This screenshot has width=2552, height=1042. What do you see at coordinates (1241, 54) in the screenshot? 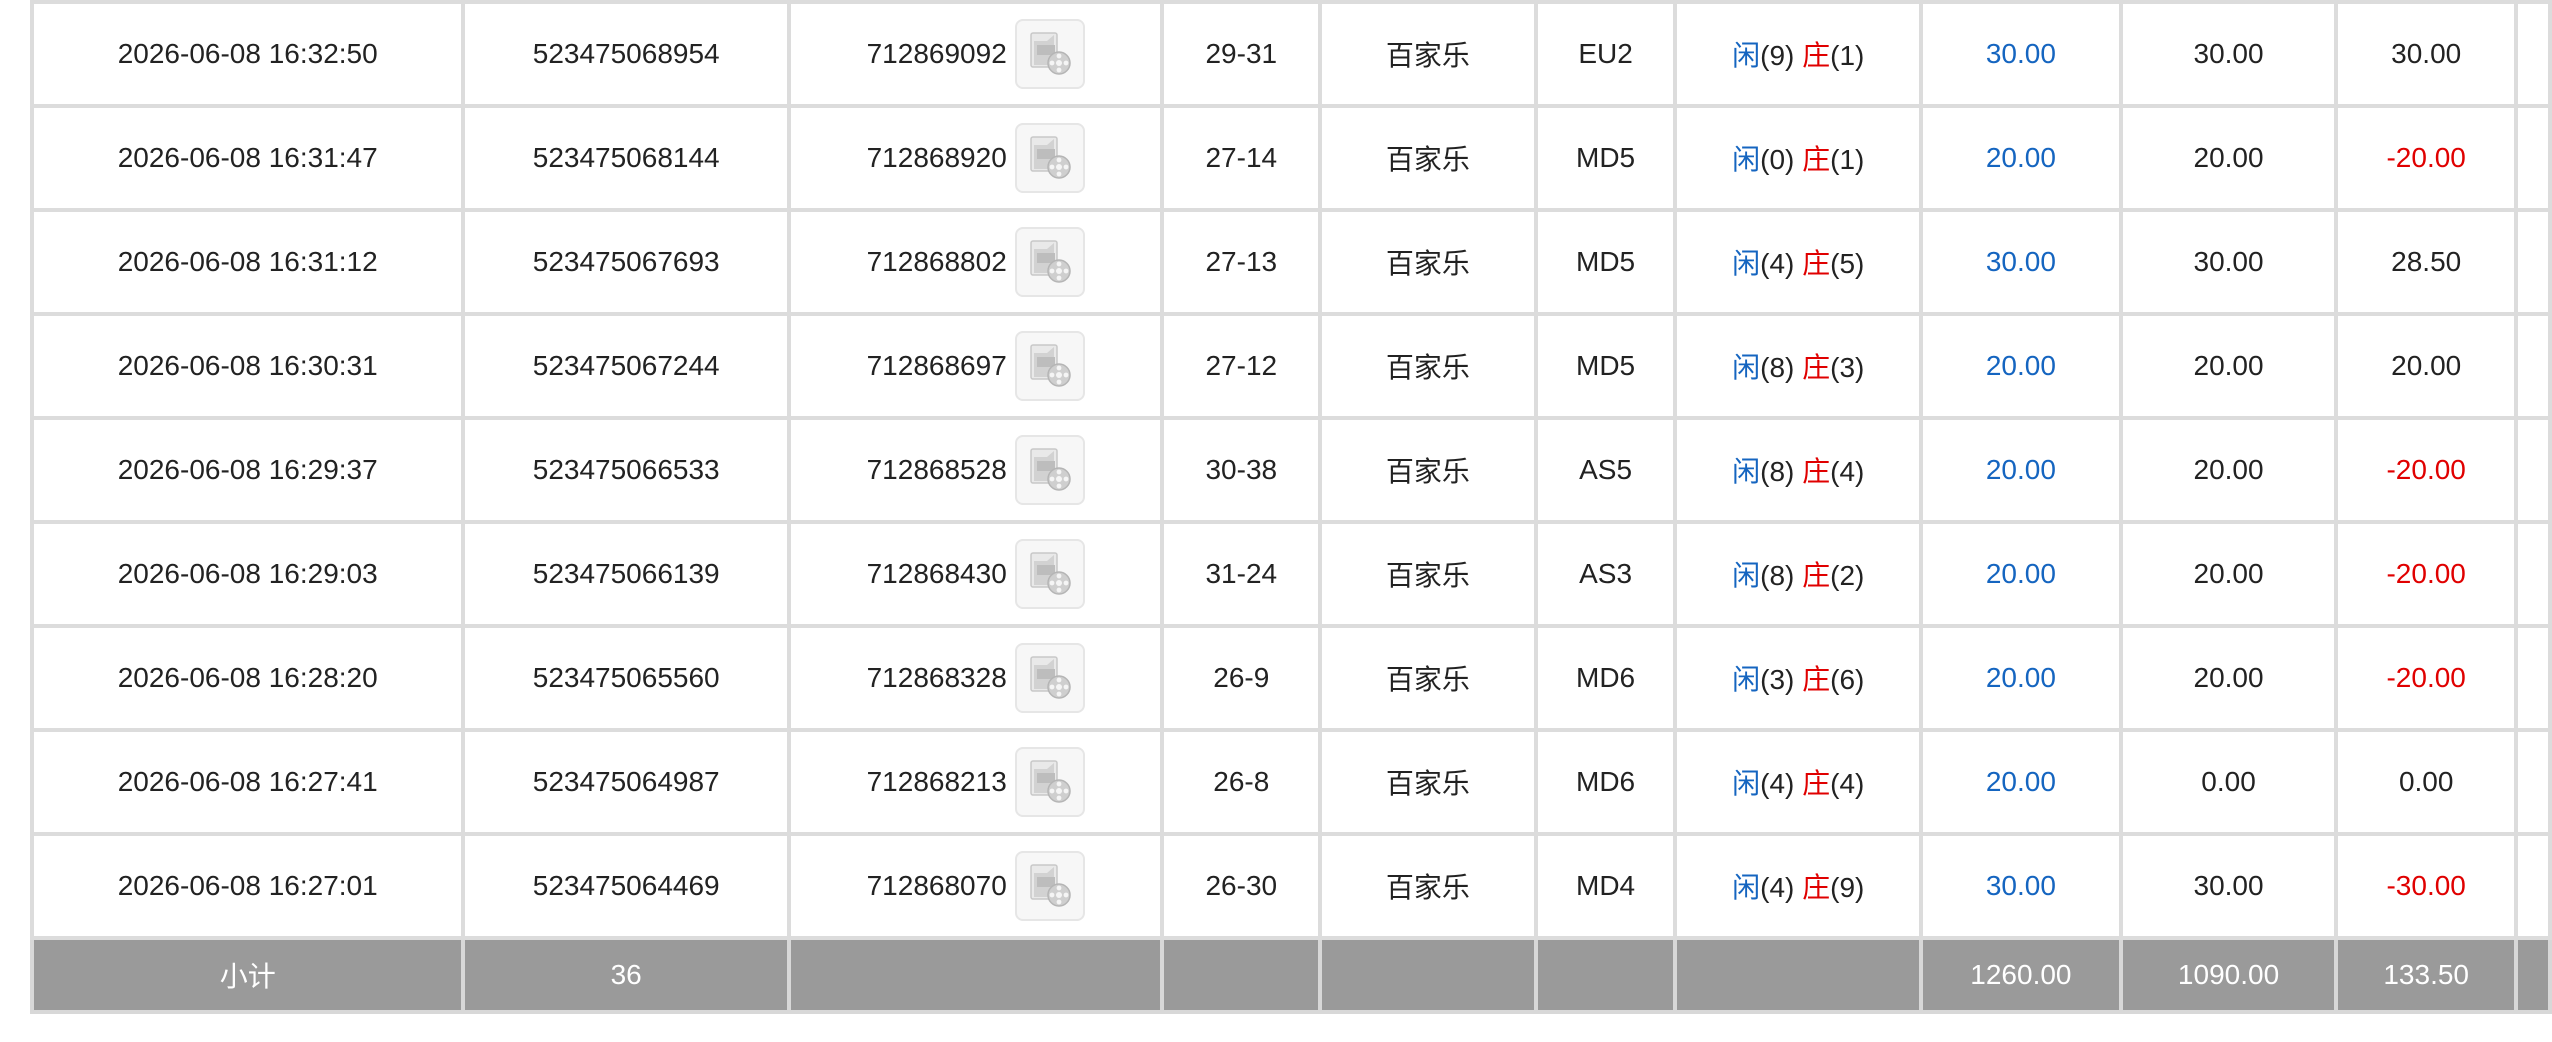
I see `shoe-round-cell: 29-31` at bounding box center [1241, 54].